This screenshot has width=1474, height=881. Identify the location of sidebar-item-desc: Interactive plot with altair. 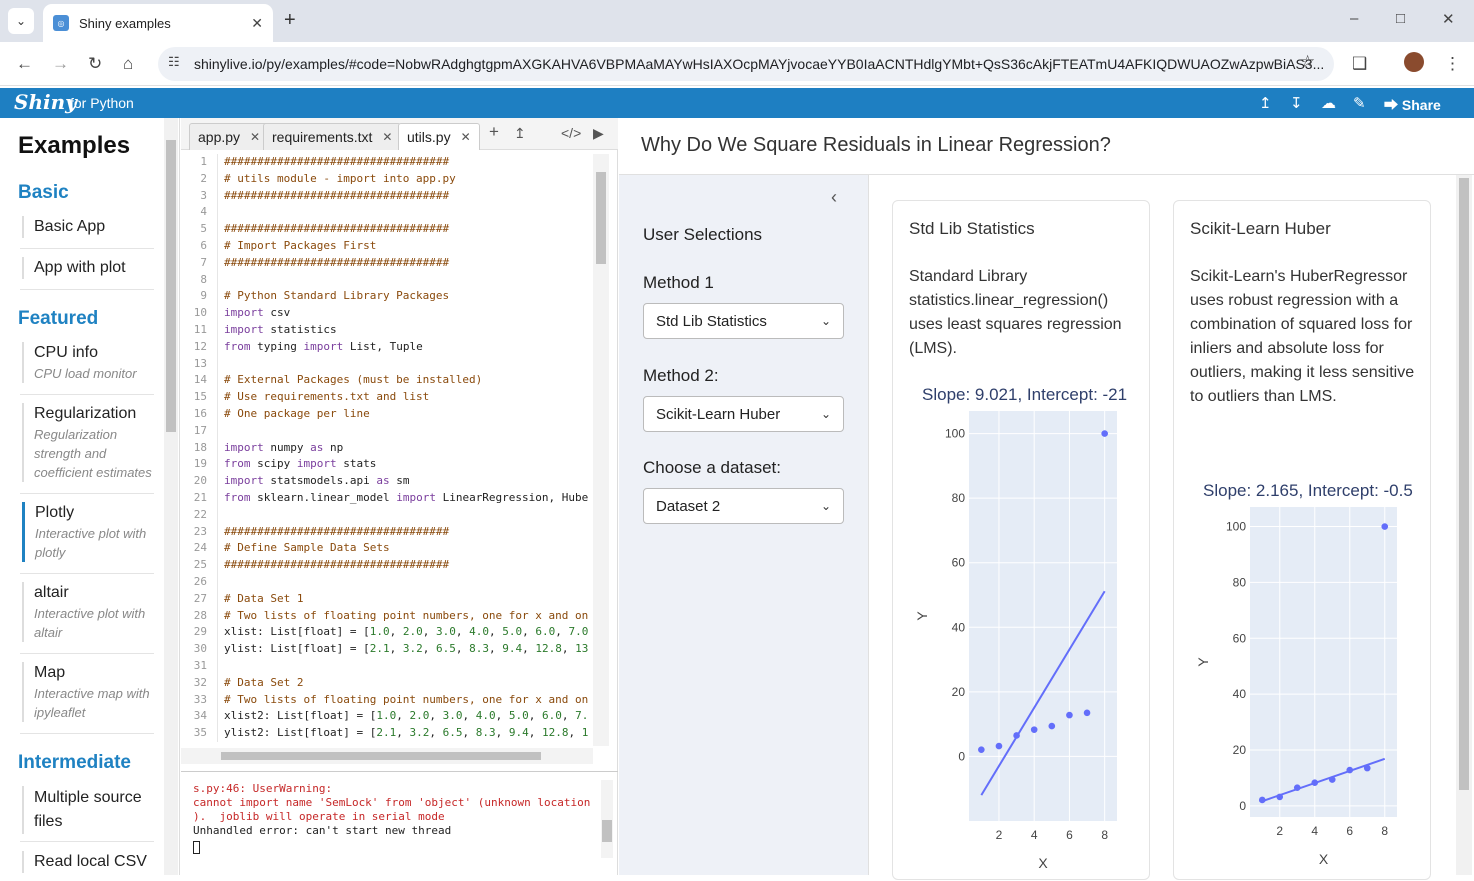
(90, 623).